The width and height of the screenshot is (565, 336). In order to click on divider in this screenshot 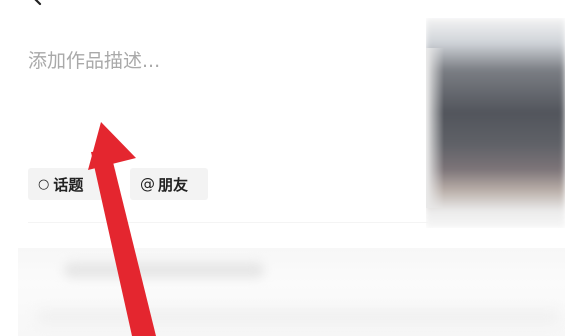, I will do `click(228, 222)`.